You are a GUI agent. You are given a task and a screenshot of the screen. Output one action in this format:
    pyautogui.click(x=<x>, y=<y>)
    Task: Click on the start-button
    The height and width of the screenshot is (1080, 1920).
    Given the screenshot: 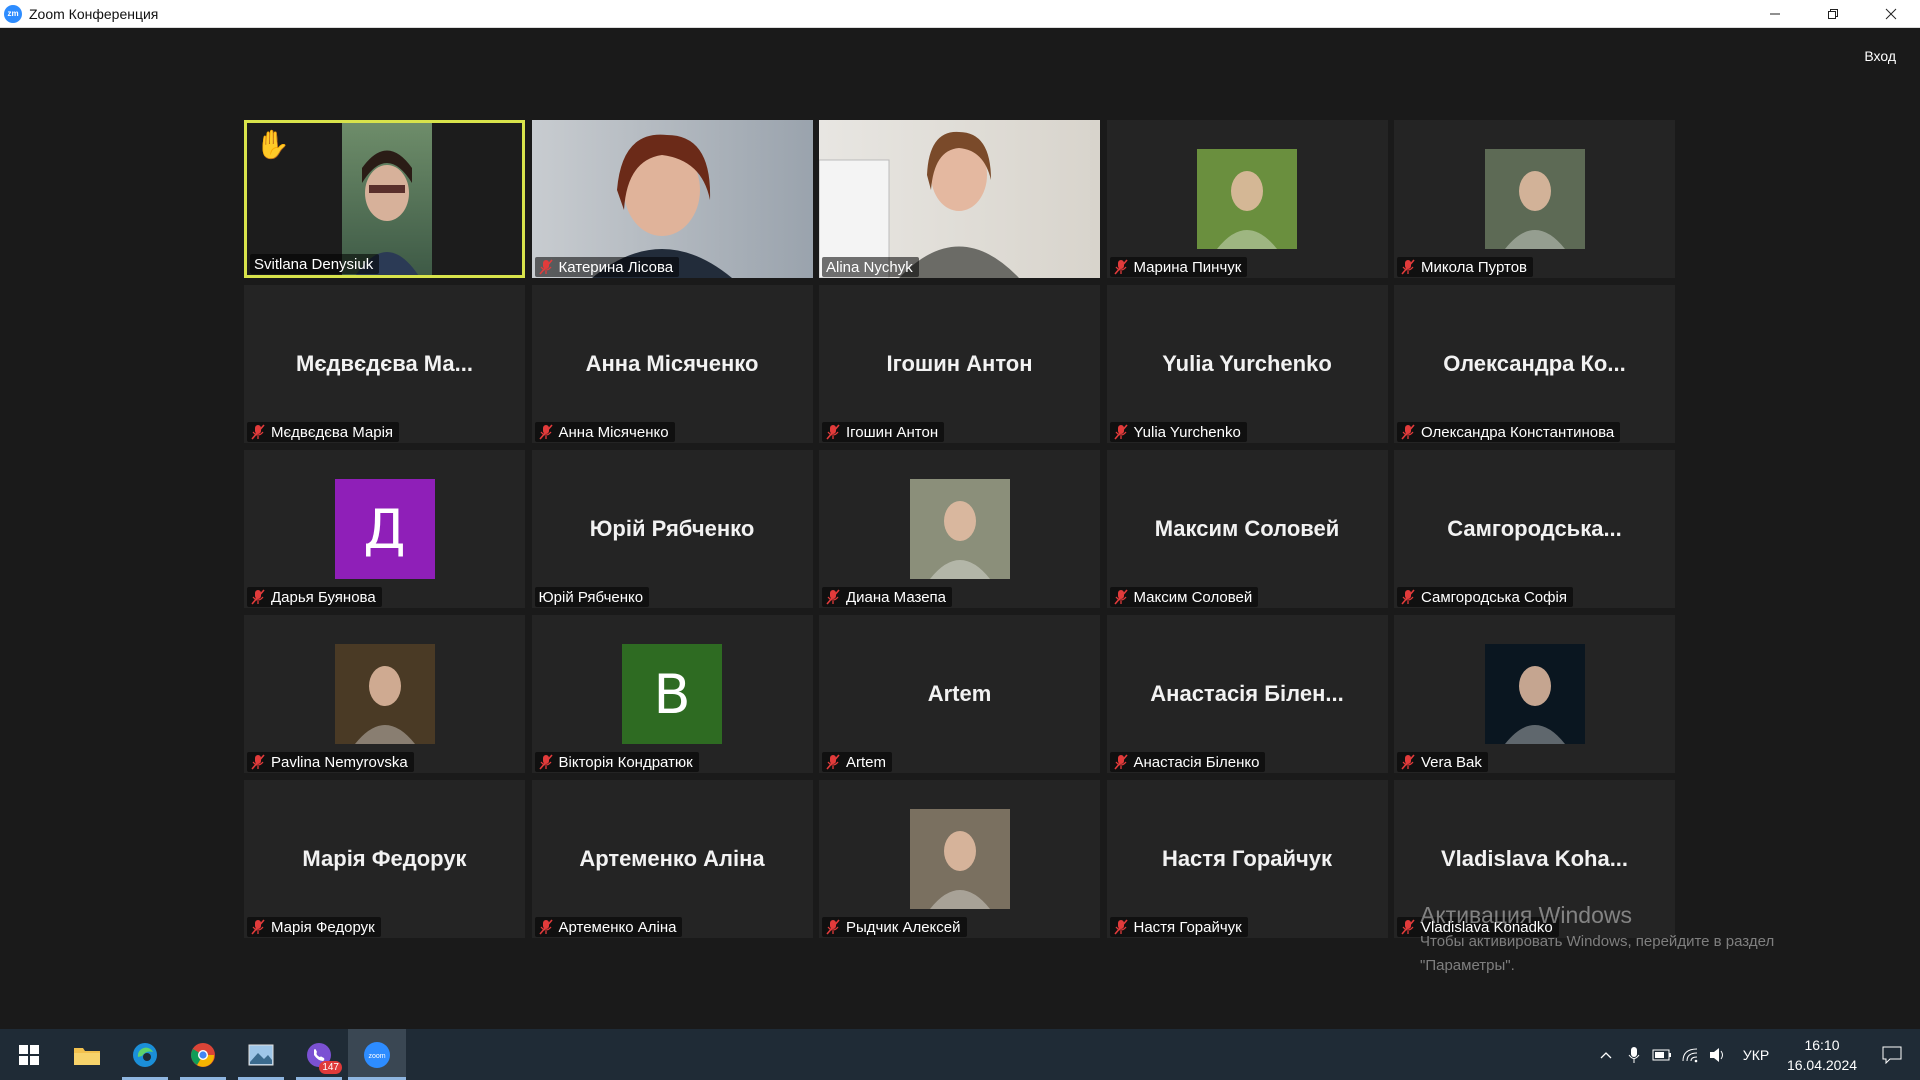 What is the action you would take?
    pyautogui.click(x=29, y=1054)
    